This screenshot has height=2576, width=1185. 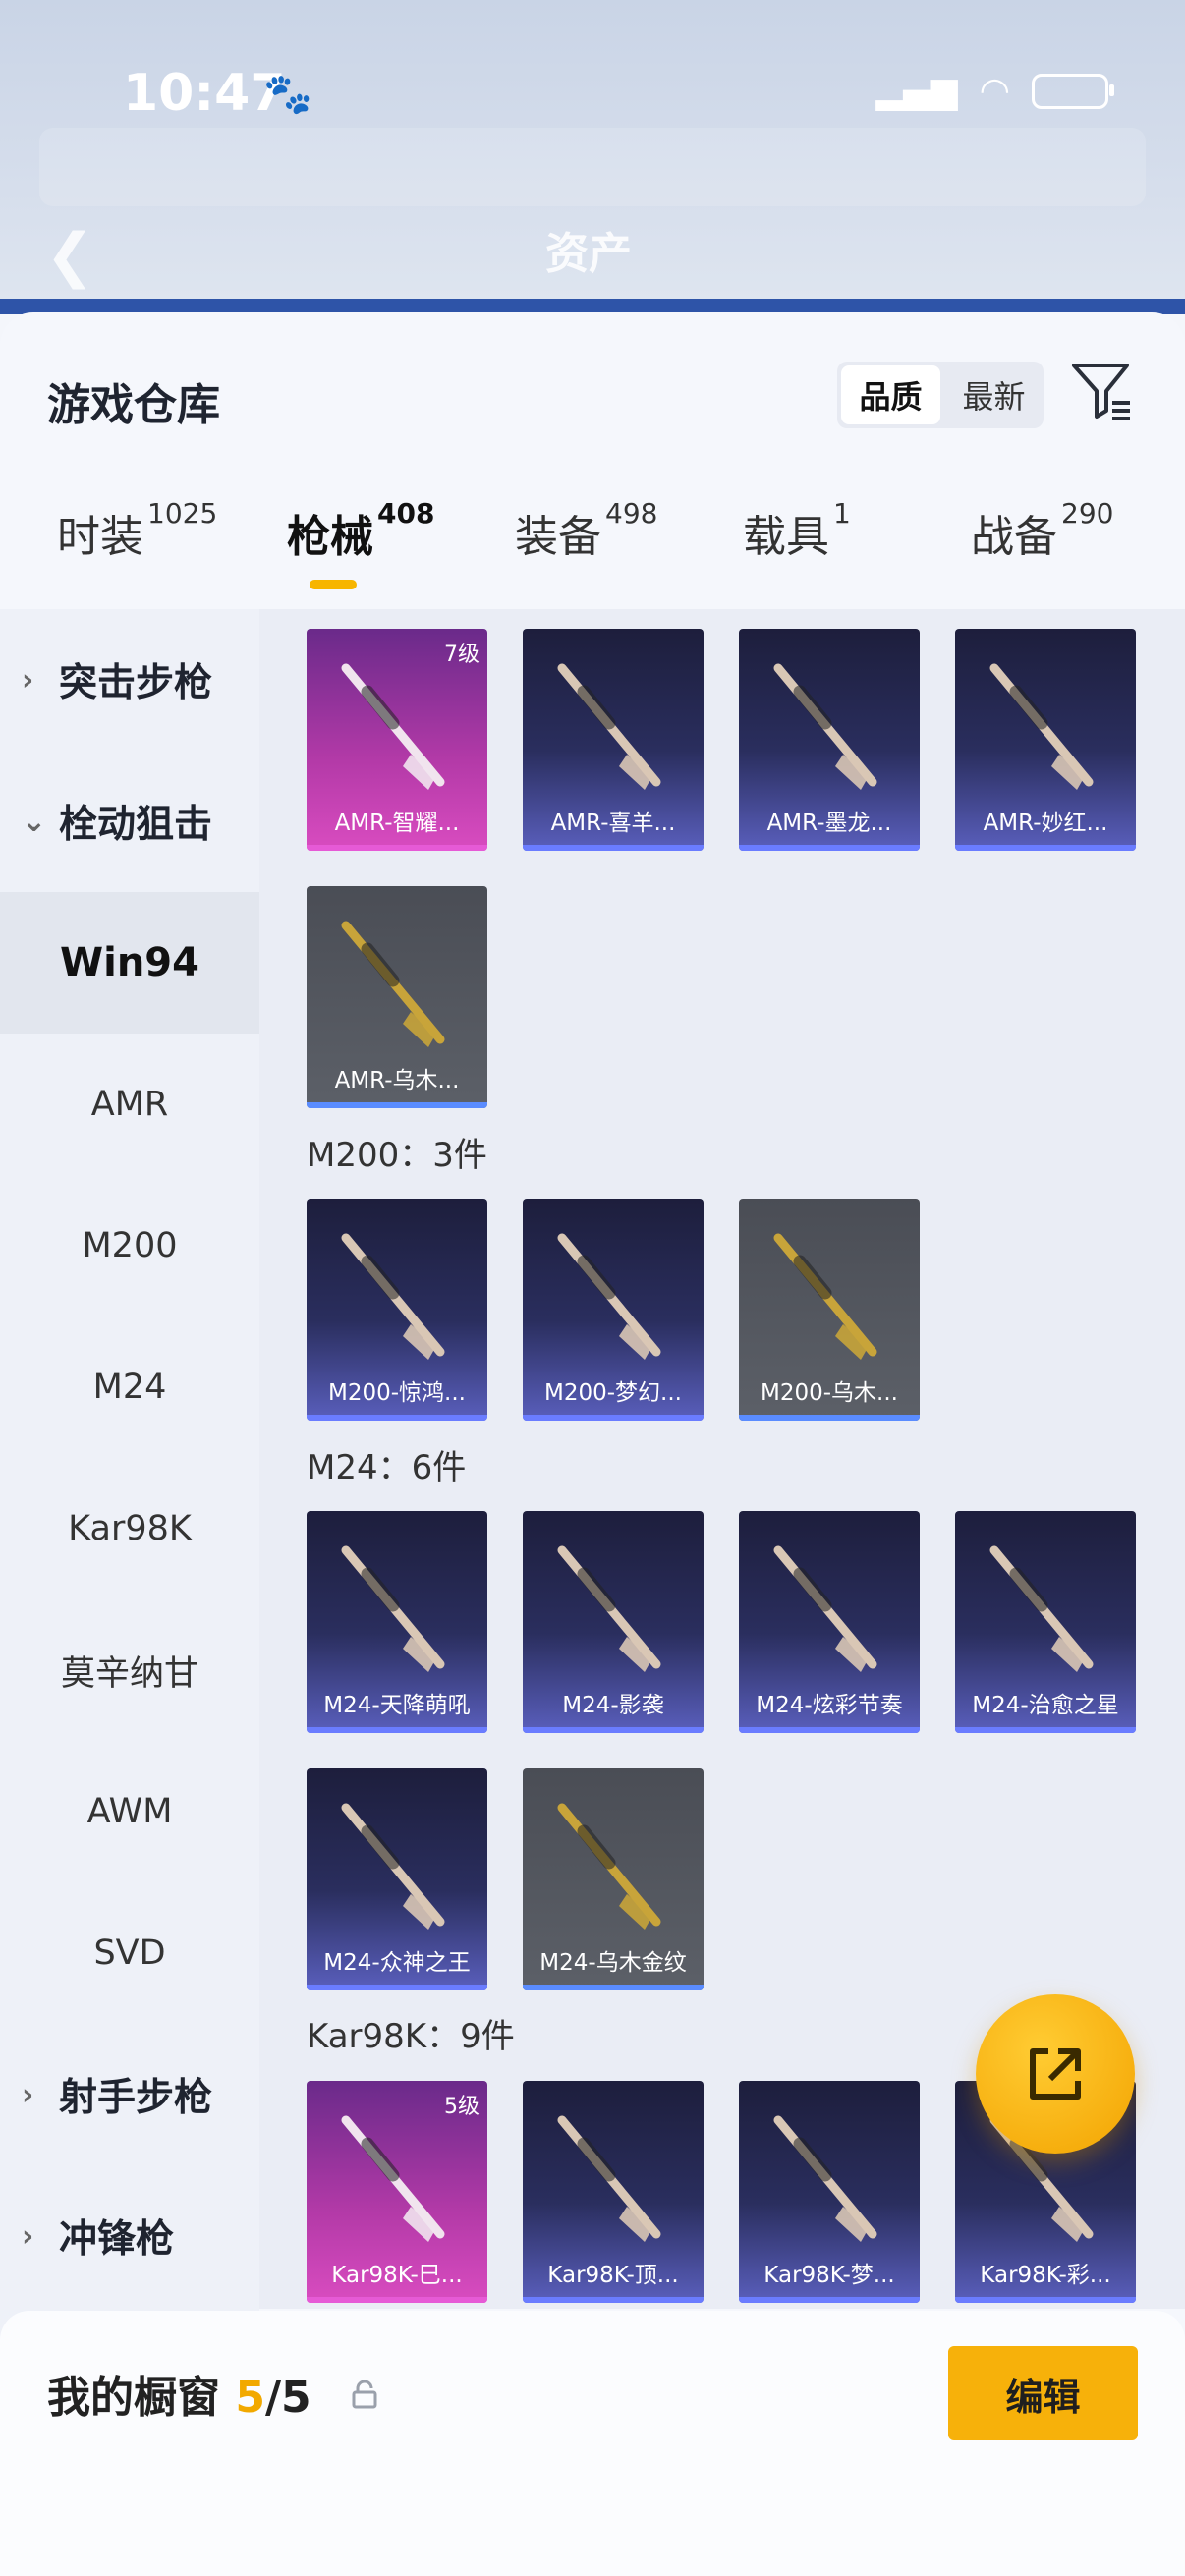 I want to click on sidebar-item-svd: SVD, so click(x=130, y=1953).